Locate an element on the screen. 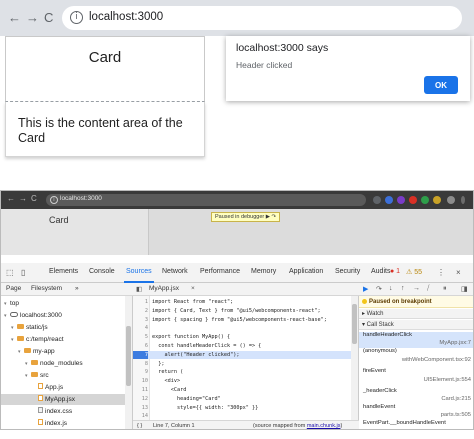  call-stack-frame: handleHeaderClick MyApp.jsx:7 is located at coordinates (416, 340).